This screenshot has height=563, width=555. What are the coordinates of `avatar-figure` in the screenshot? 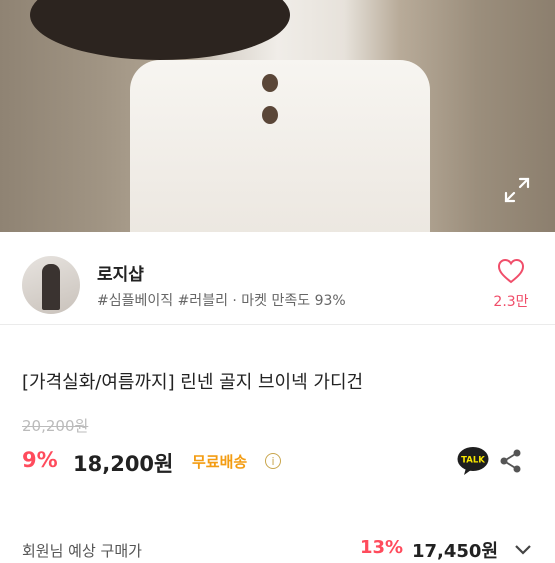 It's located at (51, 287).